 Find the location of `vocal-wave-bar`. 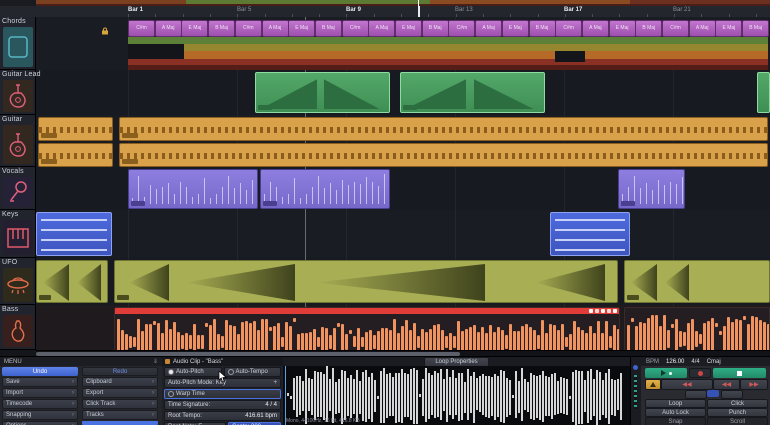

vocal-wave-bar is located at coordinates (306, 198).